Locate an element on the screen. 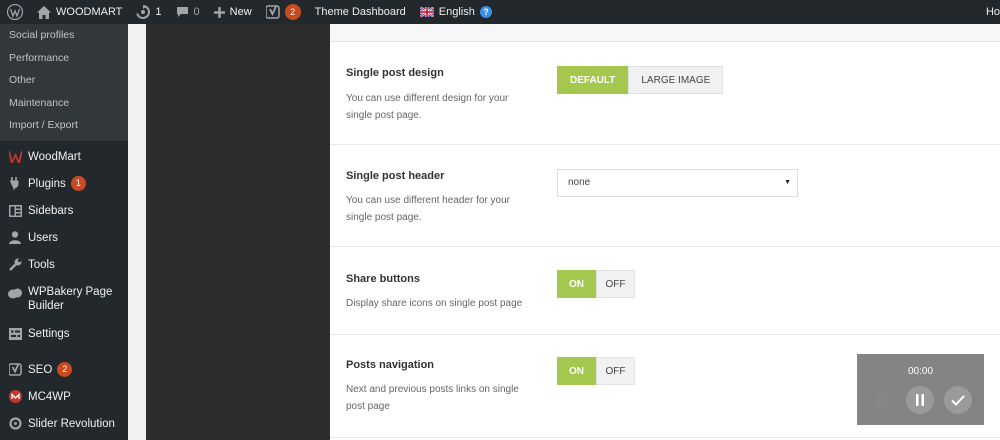 The image size is (1000, 440). sidebar-item-mc4wp: MC4WP is located at coordinates (64, 396).